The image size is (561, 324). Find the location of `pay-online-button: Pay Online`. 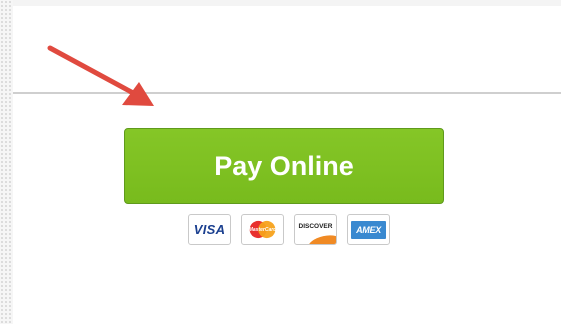

pay-online-button: Pay Online is located at coordinates (284, 166).